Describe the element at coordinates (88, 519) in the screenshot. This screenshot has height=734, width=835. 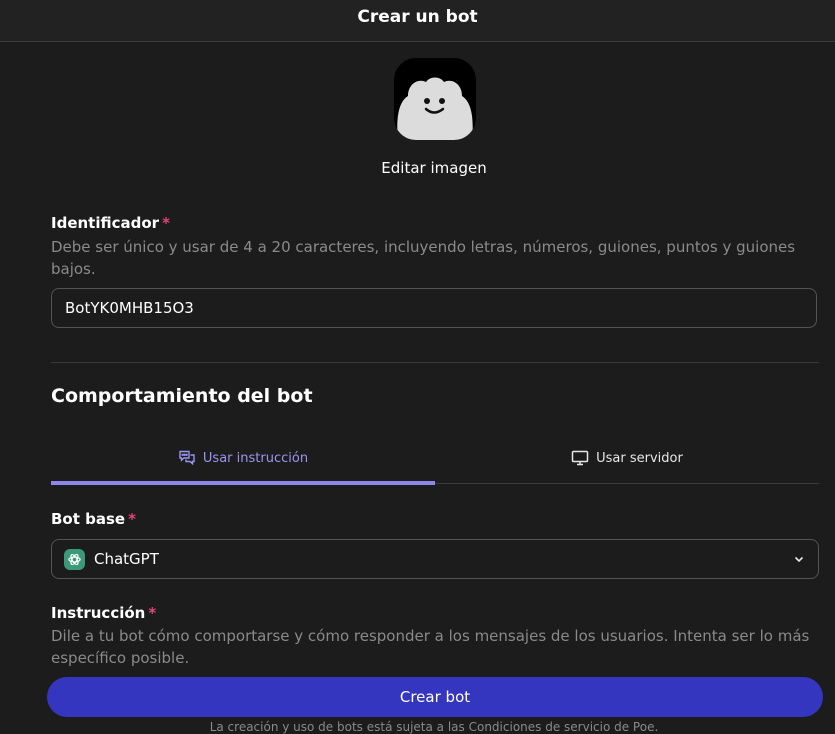
I see `base-bot-label-text: Bot base` at that location.